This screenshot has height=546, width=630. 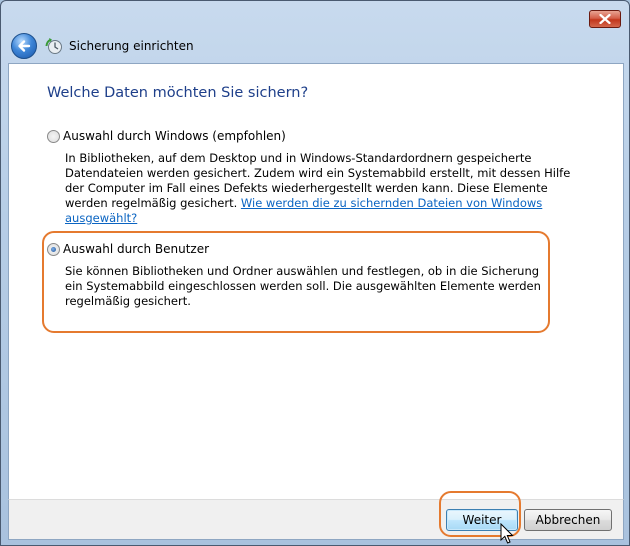 What do you see at coordinates (507, 533) in the screenshot?
I see `mouse-pointer-icon` at bounding box center [507, 533].